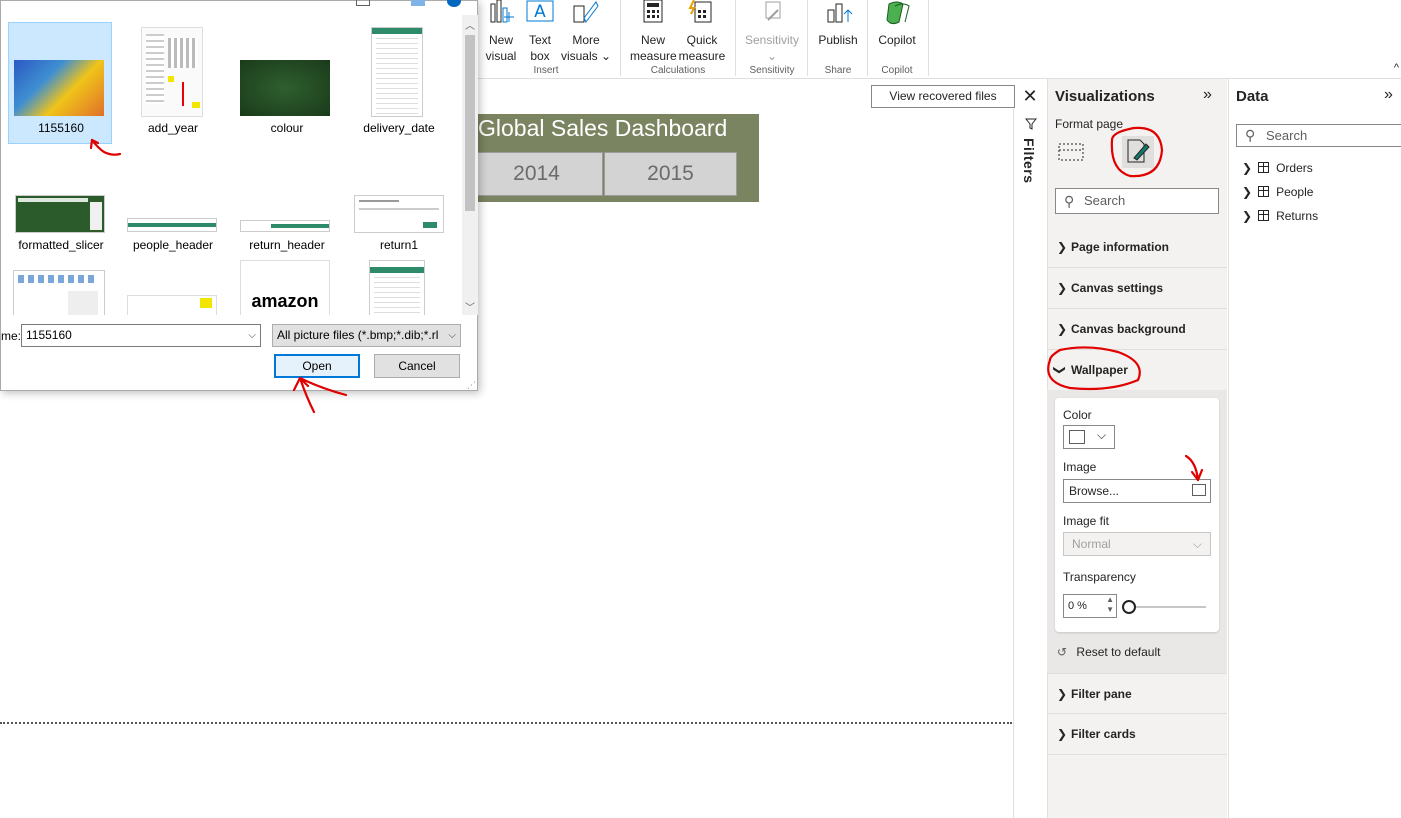 This screenshot has width=1401, height=818. I want to click on file-name: return_header, so click(287, 245).